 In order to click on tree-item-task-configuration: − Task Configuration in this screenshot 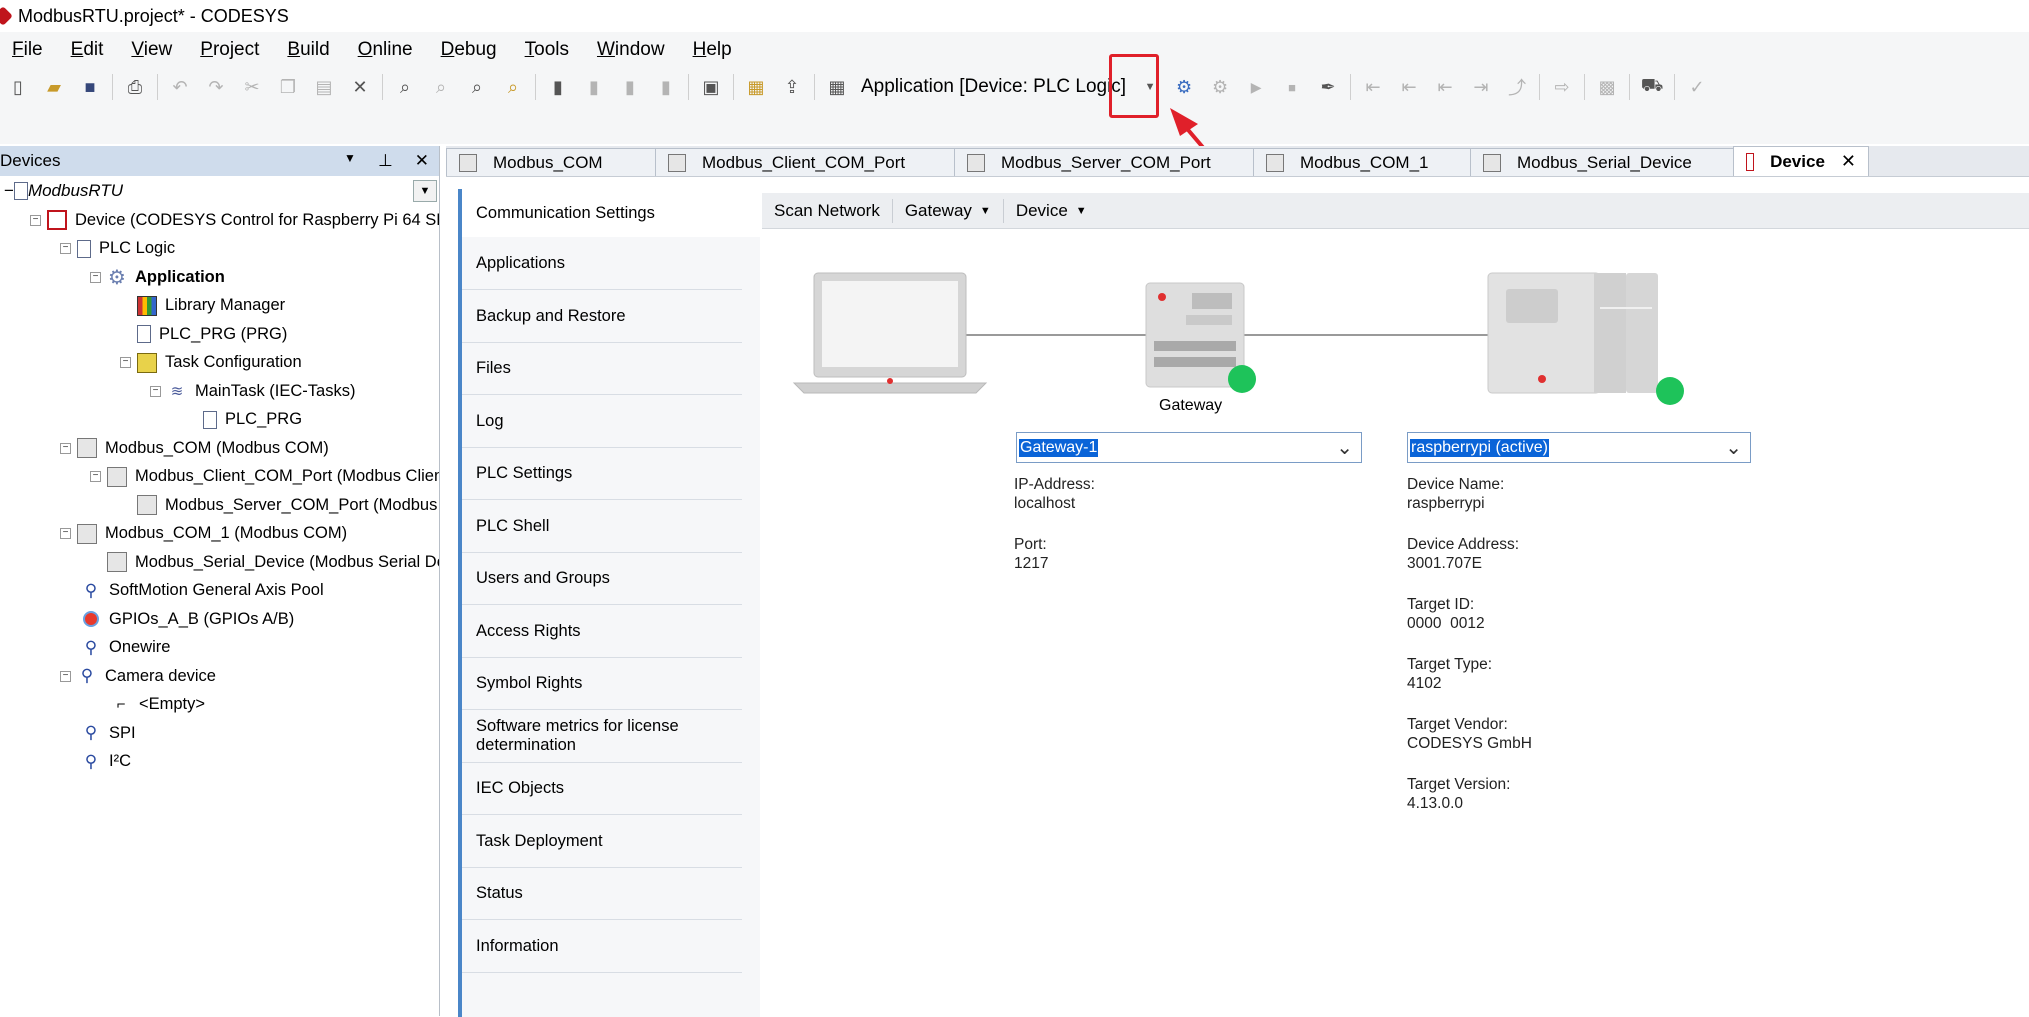, I will do `click(219, 363)`.